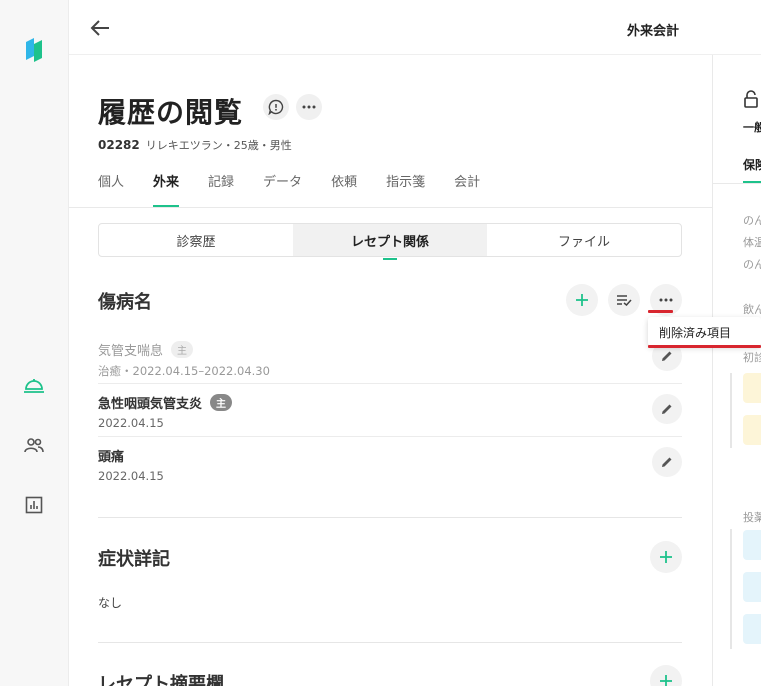  I want to click on symptoms-value: なし, so click(110, 603).